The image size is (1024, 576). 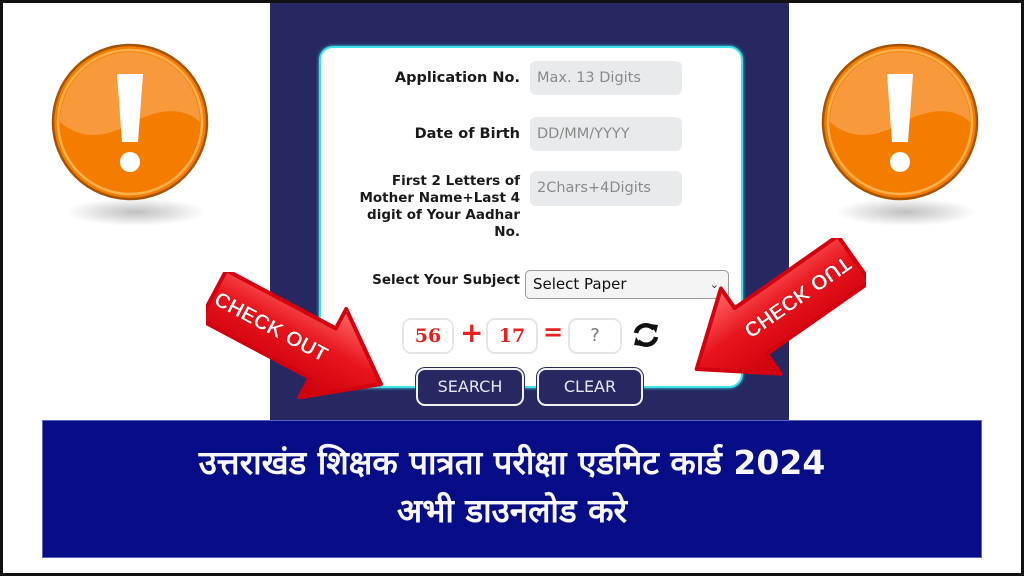 I want to click on refresh-captcha-icon, so click(x=646, y=335).